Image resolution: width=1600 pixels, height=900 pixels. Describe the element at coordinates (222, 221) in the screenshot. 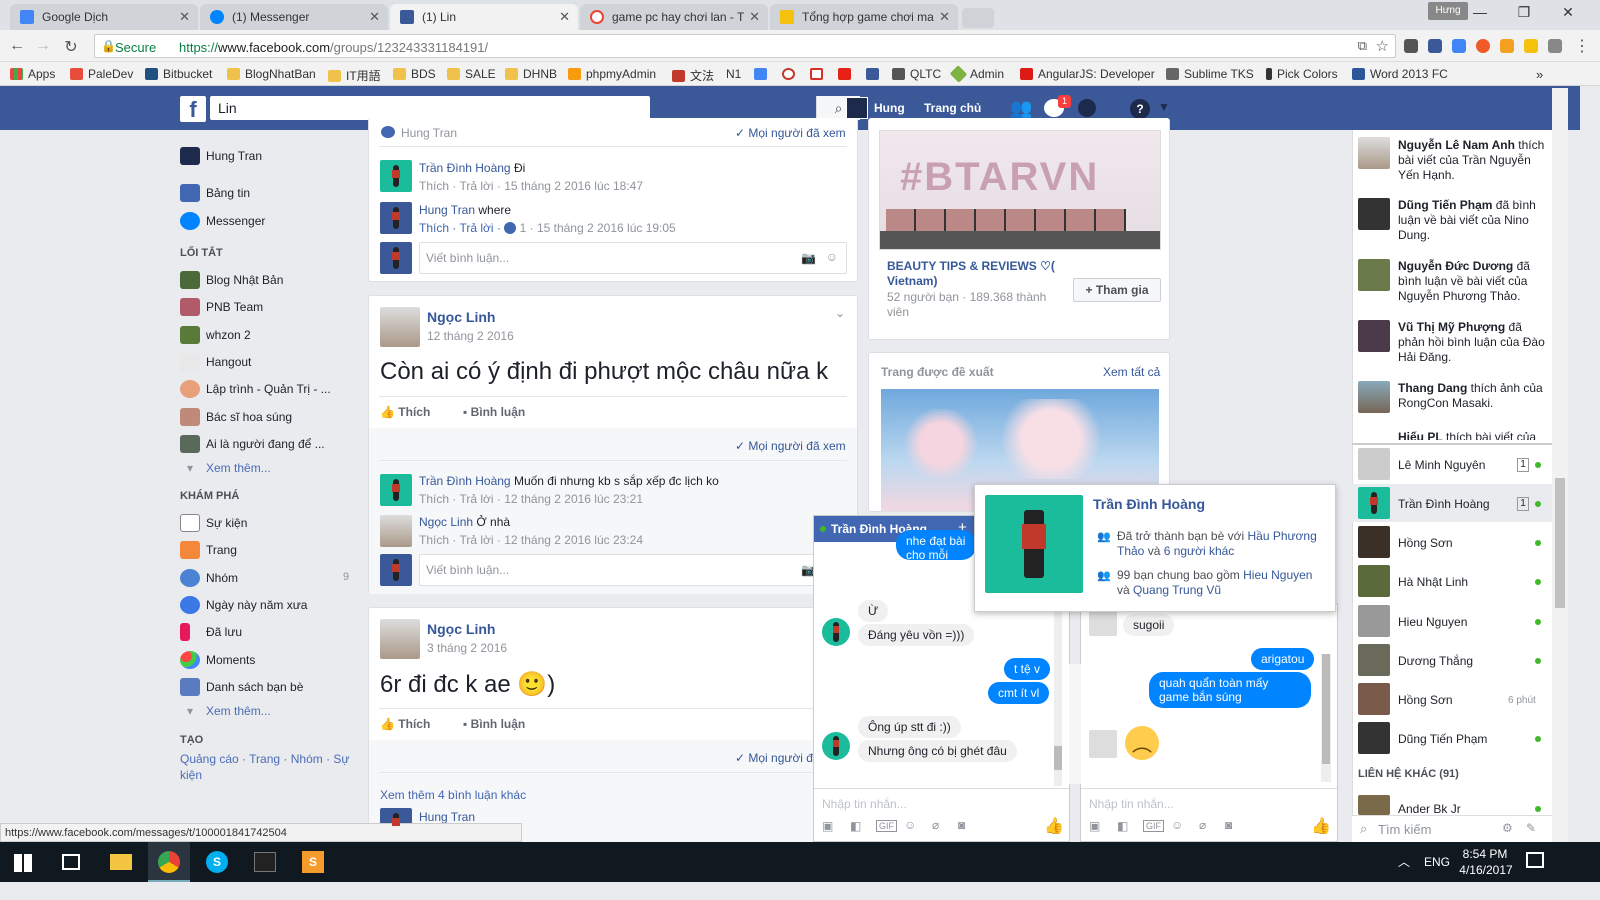

I see `left-nav-messenger: Messenger` at that location.